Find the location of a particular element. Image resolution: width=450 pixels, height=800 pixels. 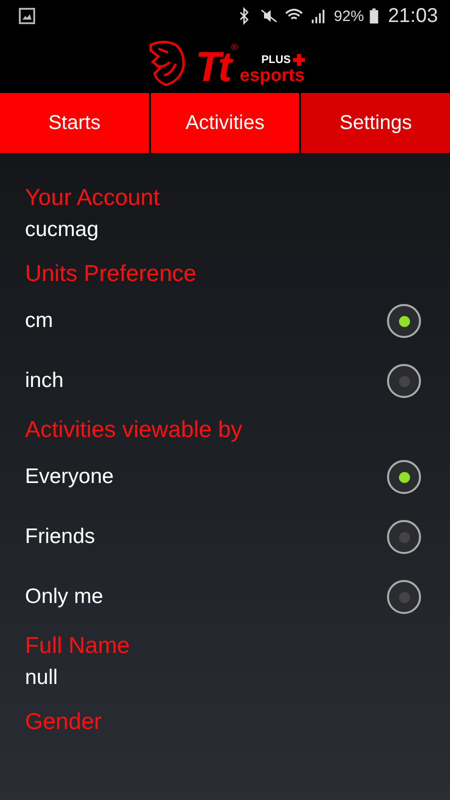

tab: Settings is located at coordinates (375, 123).